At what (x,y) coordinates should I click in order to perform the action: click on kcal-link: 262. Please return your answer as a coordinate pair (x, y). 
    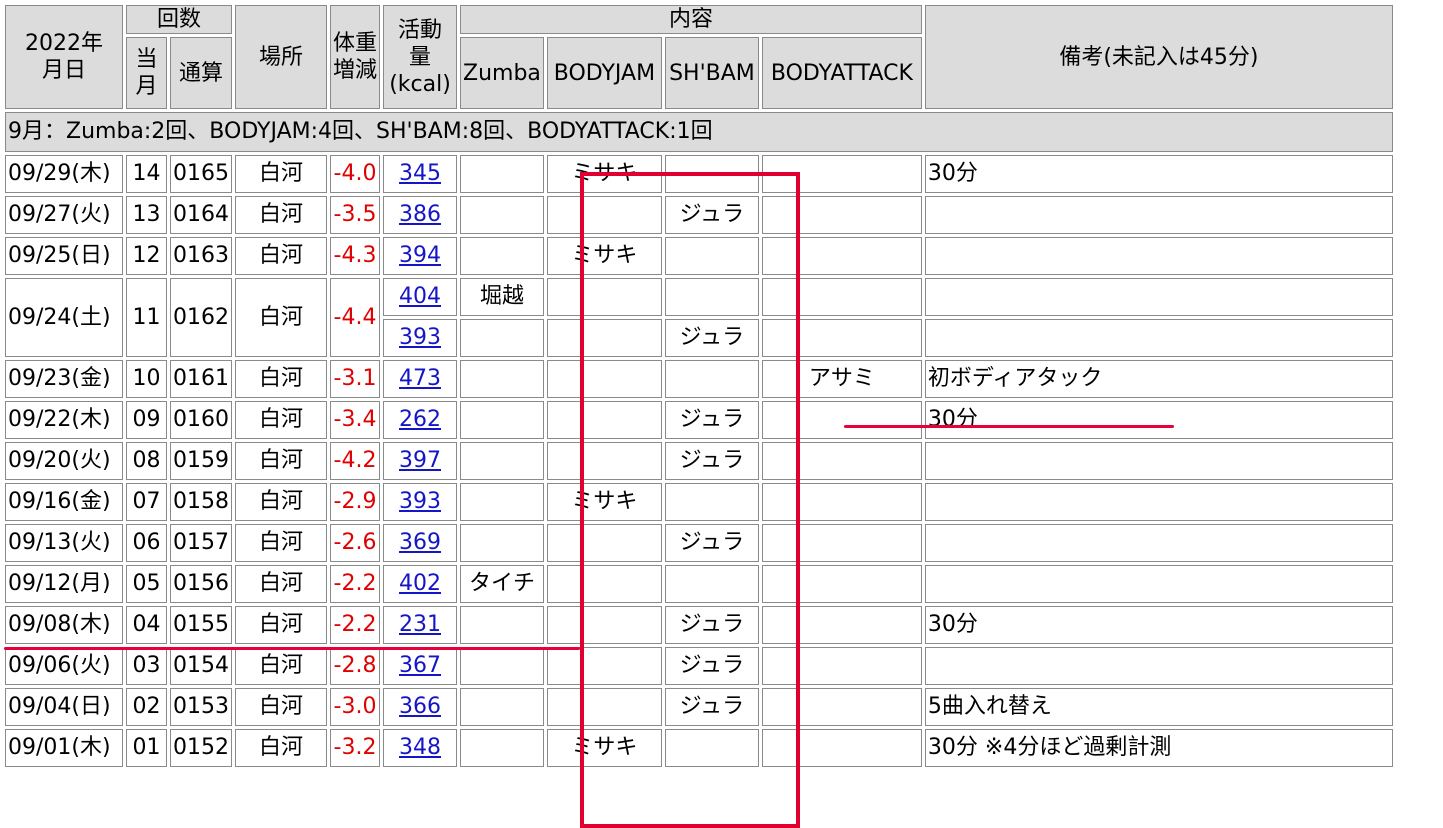
    Looking at the image, I should click on (420, 419).